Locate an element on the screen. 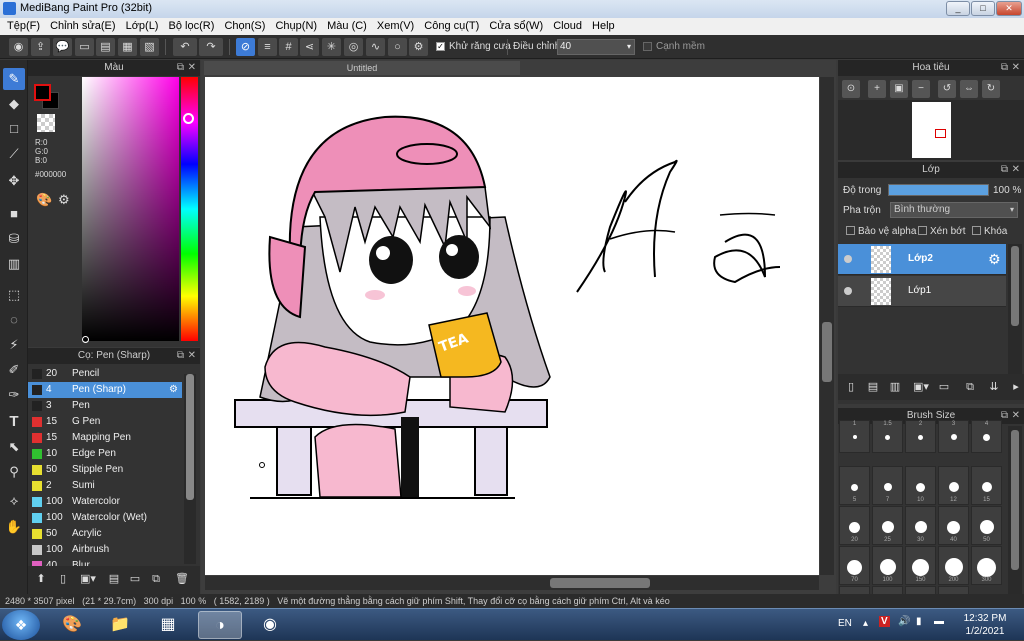 This screenshot has width=1024, height=641. new-brush-icon: ▯ is located at coordinates (63, 579).